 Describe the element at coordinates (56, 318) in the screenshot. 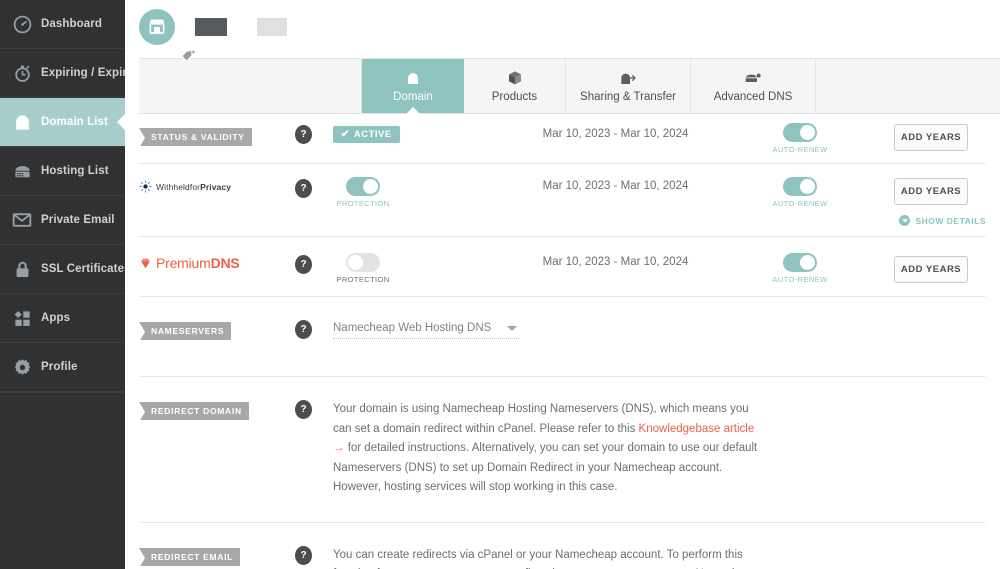

I see `sidebar-item-label: Apps` at that location.